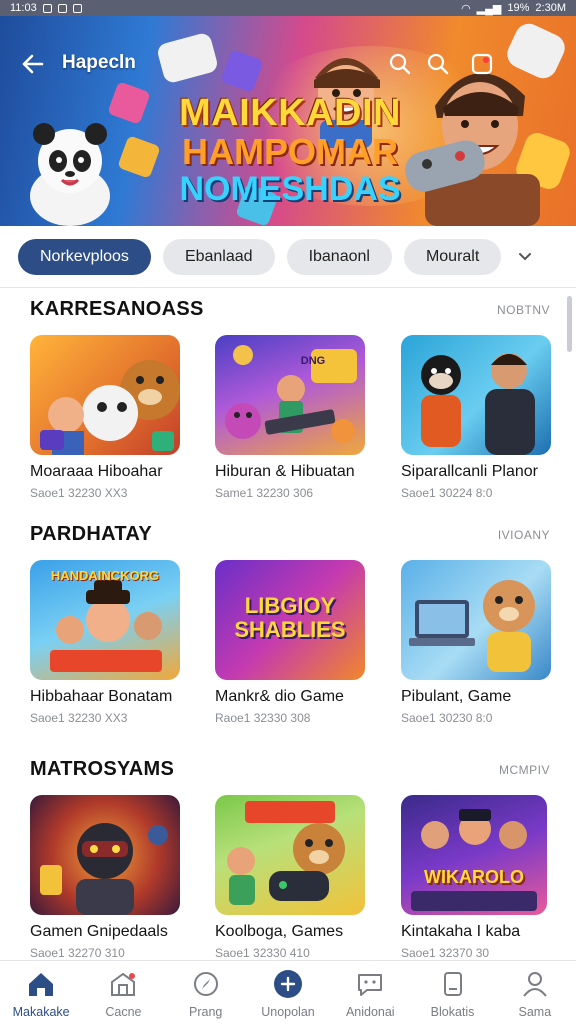 Image resolution: width=576 pixels, height=1024 pixels. I want to click on nav-label: Anidonai, so click(370, 1012).